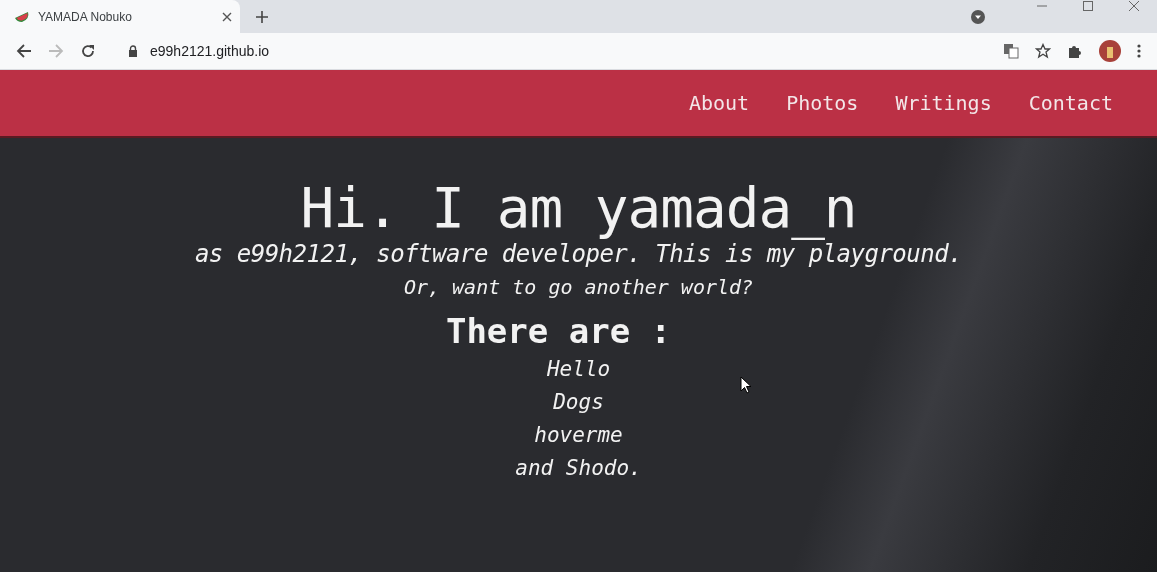 The height and width of the screenshot is (572, 1157). I want to click on back-icon, so click(24, 51).